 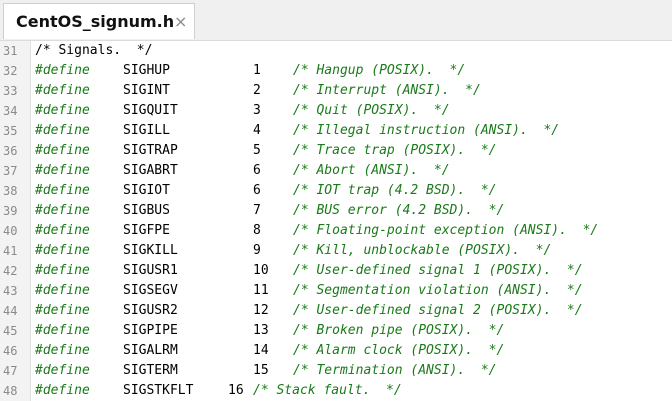 I want to click on signal-name: SIGKILL, so click(x=150, y=250).